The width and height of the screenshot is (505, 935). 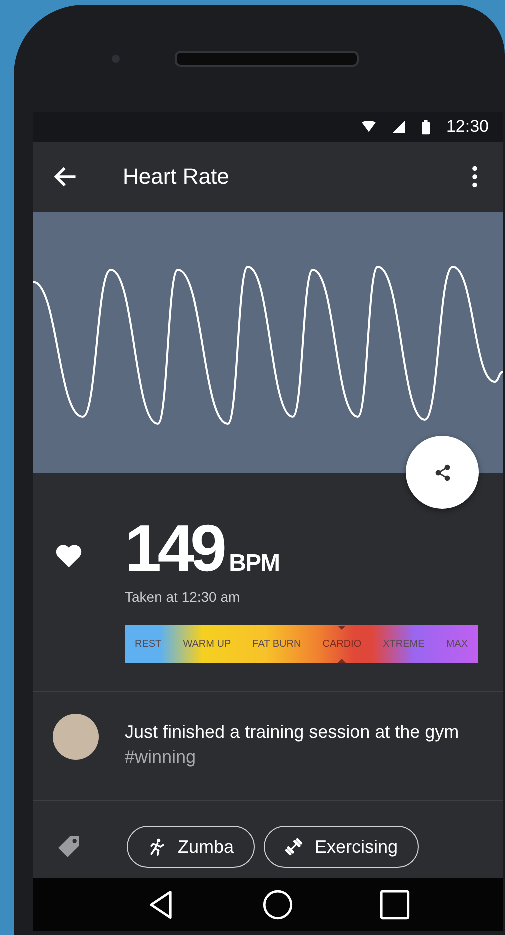 I want to click on zone-label: CARDIO, so click(x=342, y=644).